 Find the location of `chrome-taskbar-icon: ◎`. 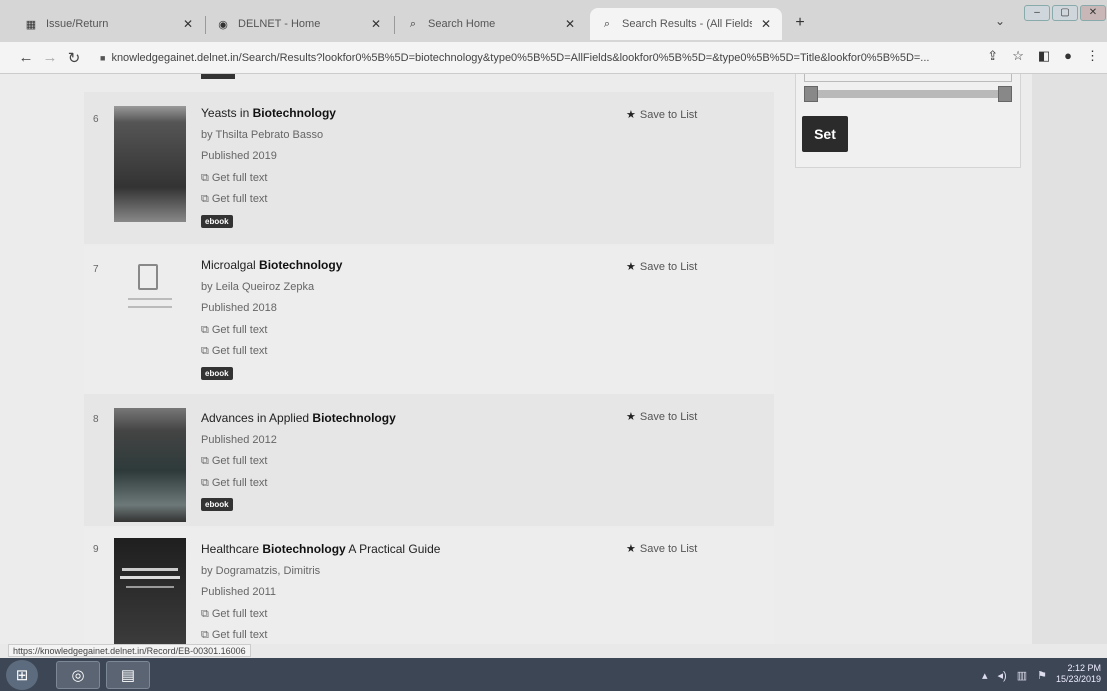

chrome-taskbar-icon: ◎ is located at coordinates (78, 675).